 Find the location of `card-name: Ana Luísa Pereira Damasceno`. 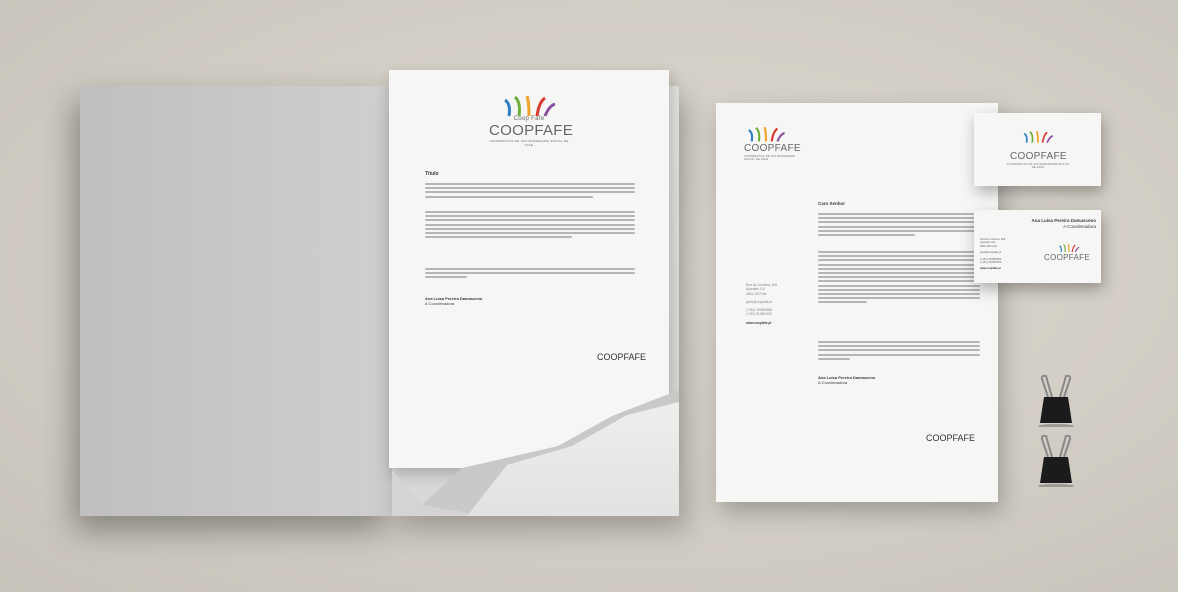

card-name: Ana Luísa Pereira Damasceno is located at coordinates (1063, 220).